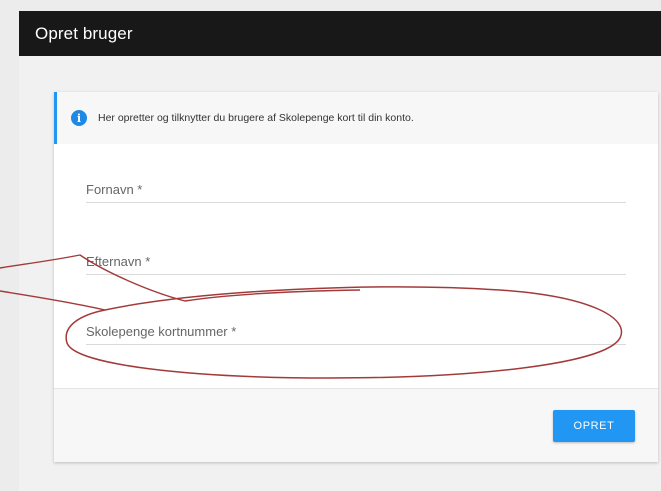 This screenshot has width=661, height=491. What do you see at coordinates (356, 332) in the screenshot?
I see `card-number-field: Skolepenge kortnummer *` at bounding box center [356, 332].